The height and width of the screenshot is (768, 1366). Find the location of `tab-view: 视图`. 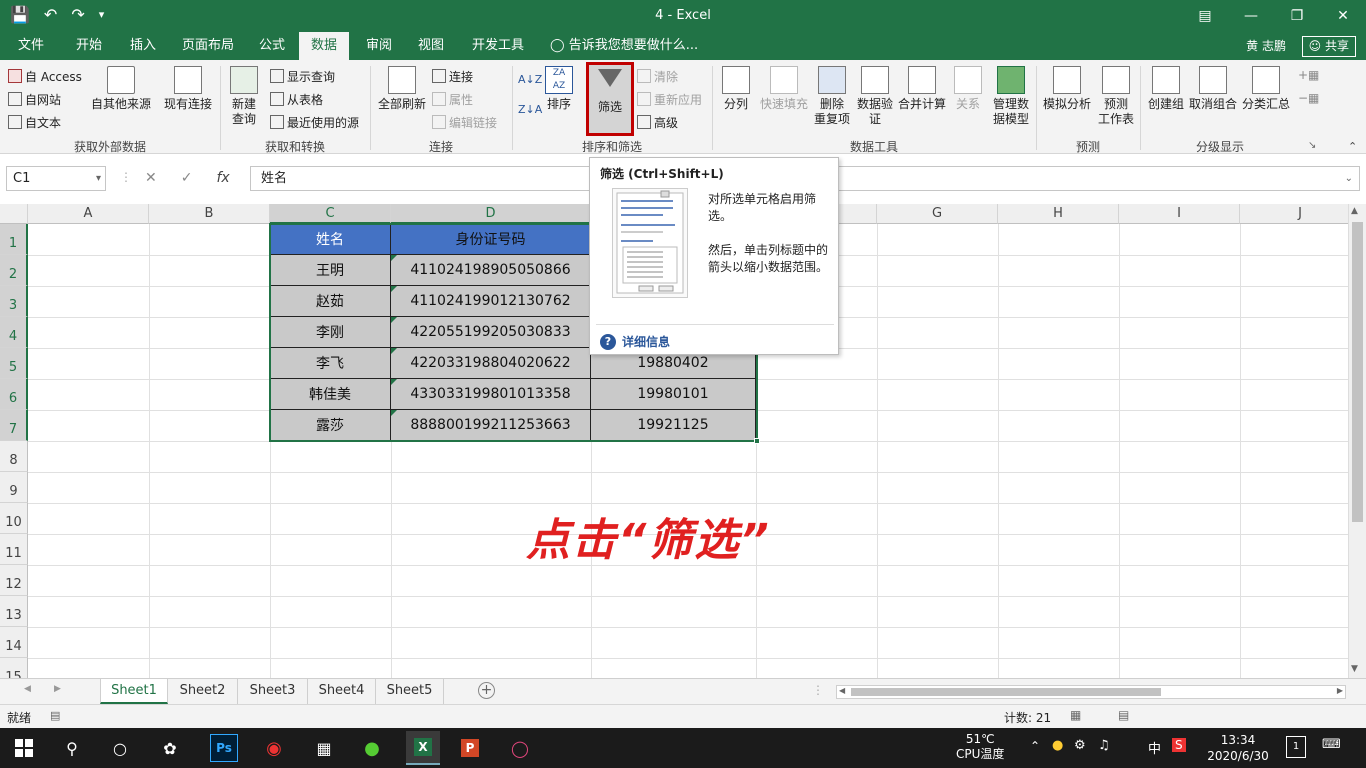

tab-view: 视图 is located at coordinates (431, 46).